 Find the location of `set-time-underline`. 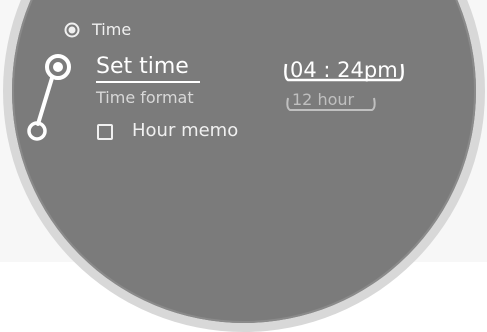

set-time-underline is located at coordinates (148, 82).